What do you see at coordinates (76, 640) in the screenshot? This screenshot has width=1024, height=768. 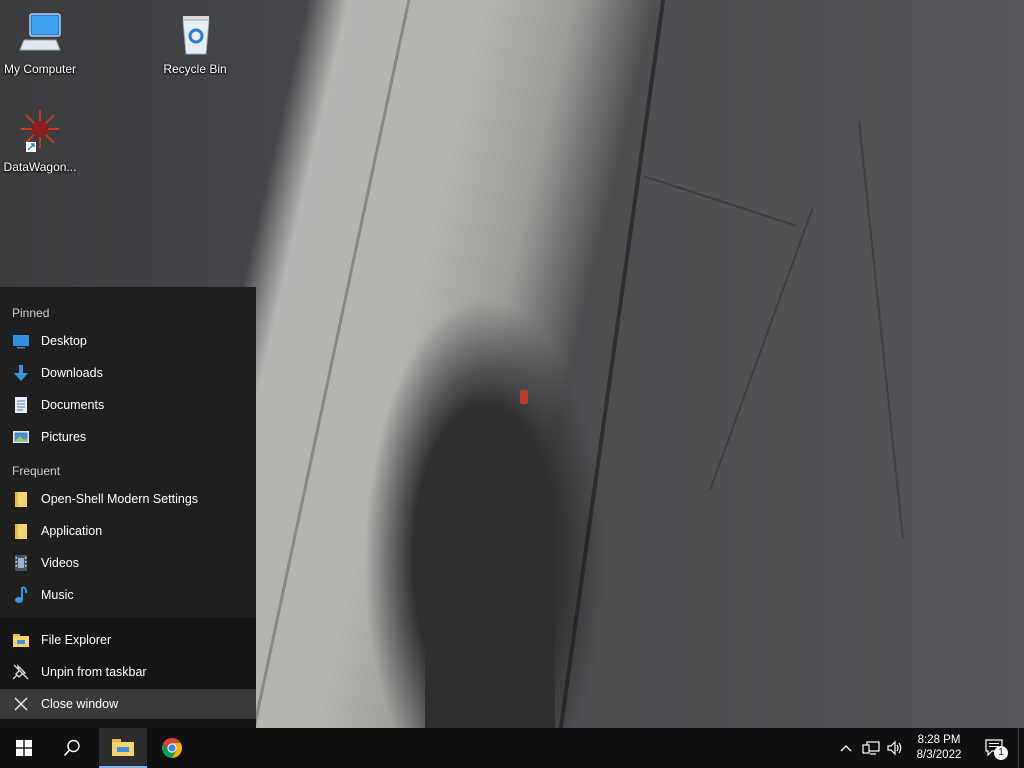 I see `jumplist-item-label: File Explorer` at bounding box center [76, 640].